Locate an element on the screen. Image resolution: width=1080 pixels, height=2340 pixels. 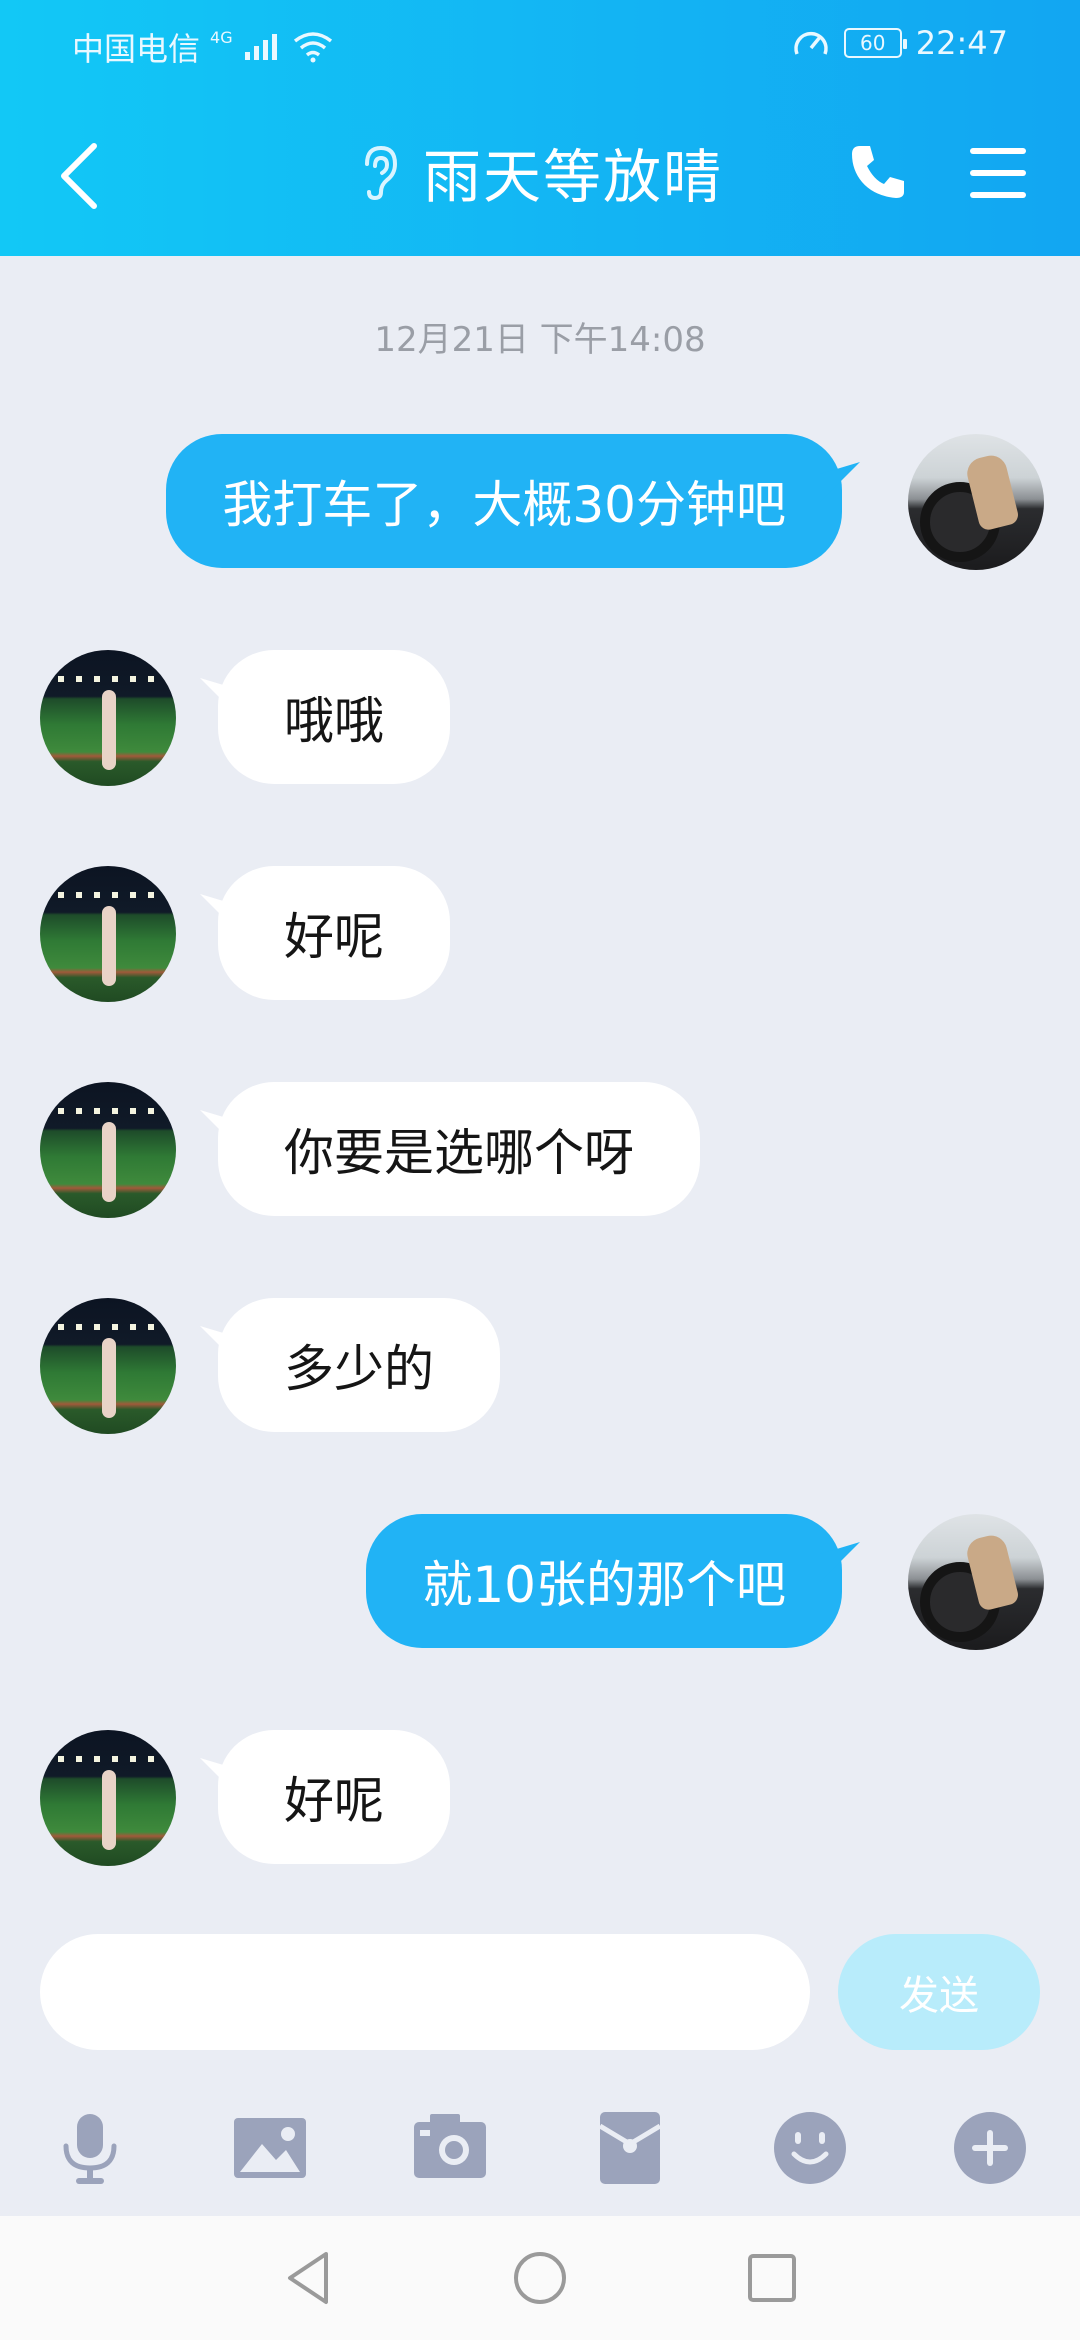
ear-icon is located at coordinates (380, 173).